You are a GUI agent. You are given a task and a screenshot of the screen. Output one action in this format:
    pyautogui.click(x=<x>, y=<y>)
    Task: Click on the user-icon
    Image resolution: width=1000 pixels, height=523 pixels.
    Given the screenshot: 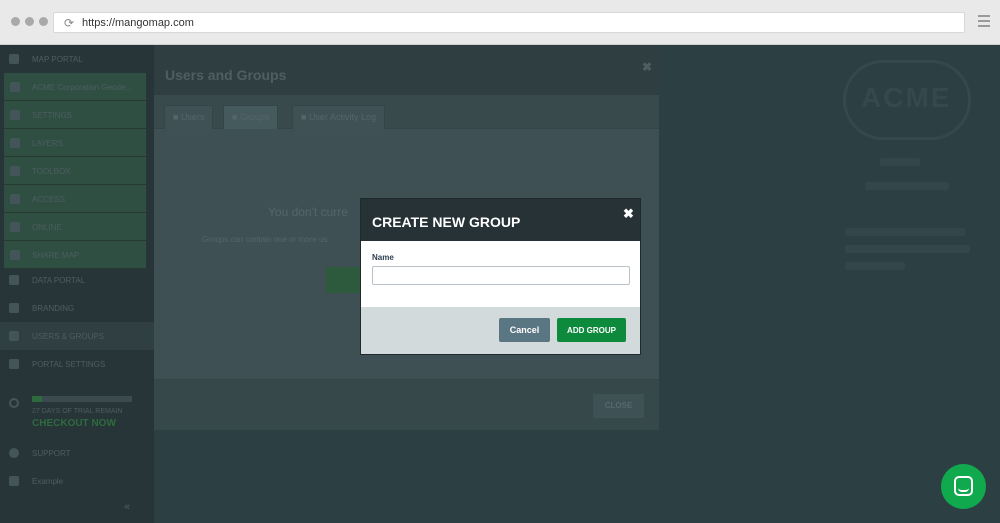 What is the action you would take?
    pyautogui.click(x=14, y=481)
    